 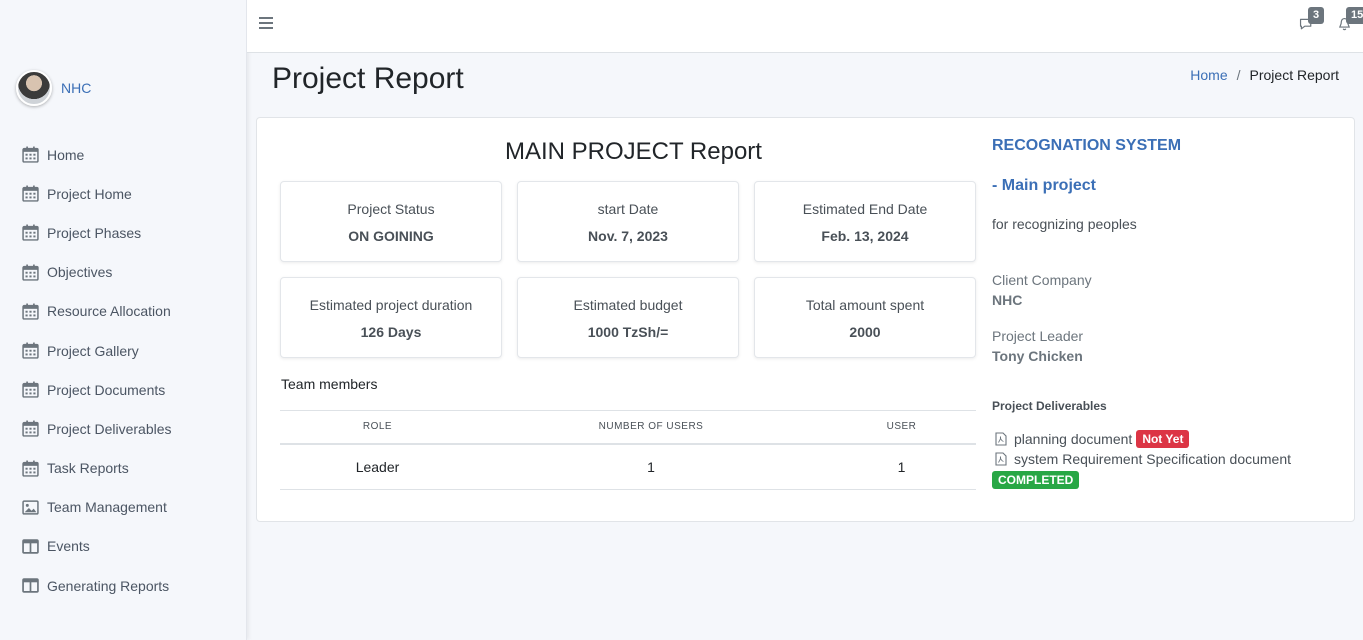 What do you see at coordinates (865, 209) in the screenshot?
I see `stat-label: Estimated End Date` at bounding box center [865, 209].